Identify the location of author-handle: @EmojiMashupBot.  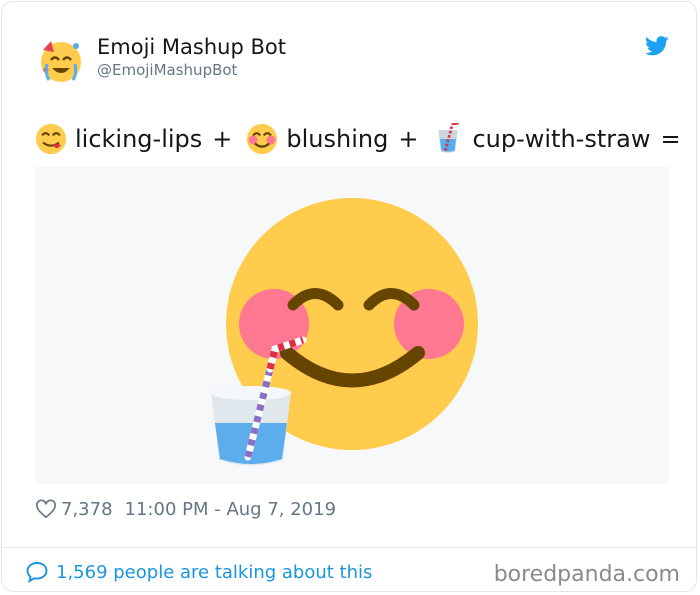
(167, 70).